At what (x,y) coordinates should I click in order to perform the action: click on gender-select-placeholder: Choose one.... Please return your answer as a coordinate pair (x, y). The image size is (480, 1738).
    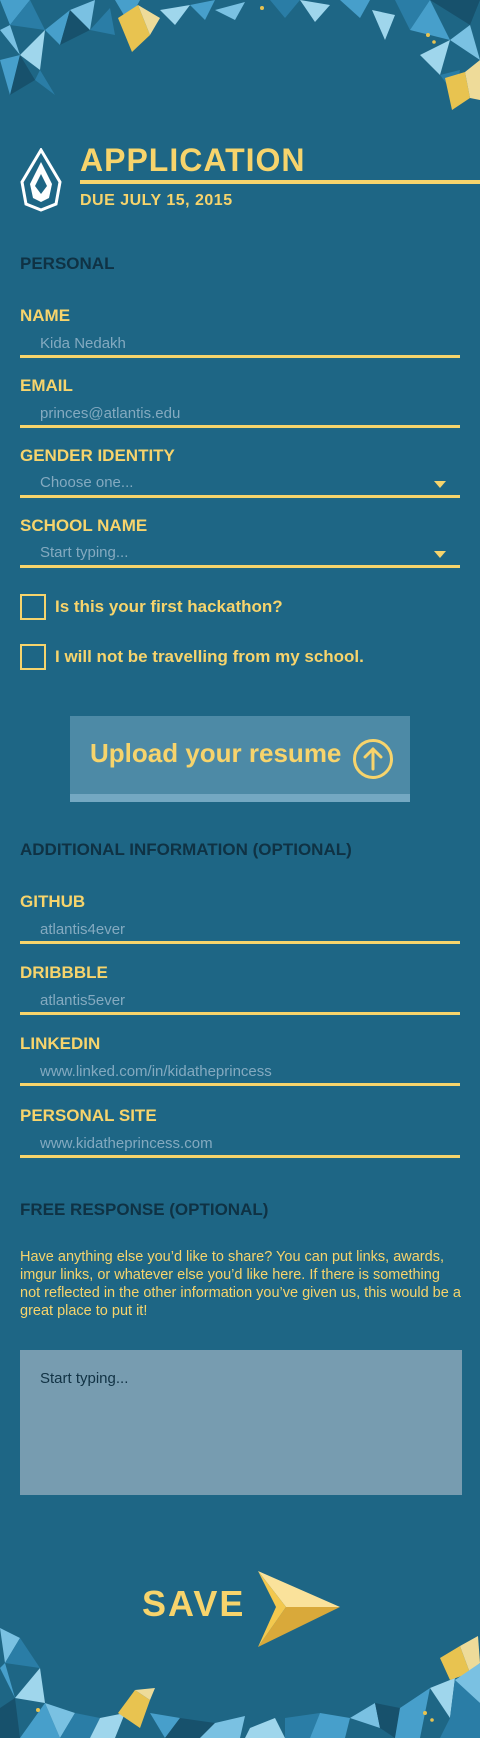
    Looking at the image, I should click on (87, 482).